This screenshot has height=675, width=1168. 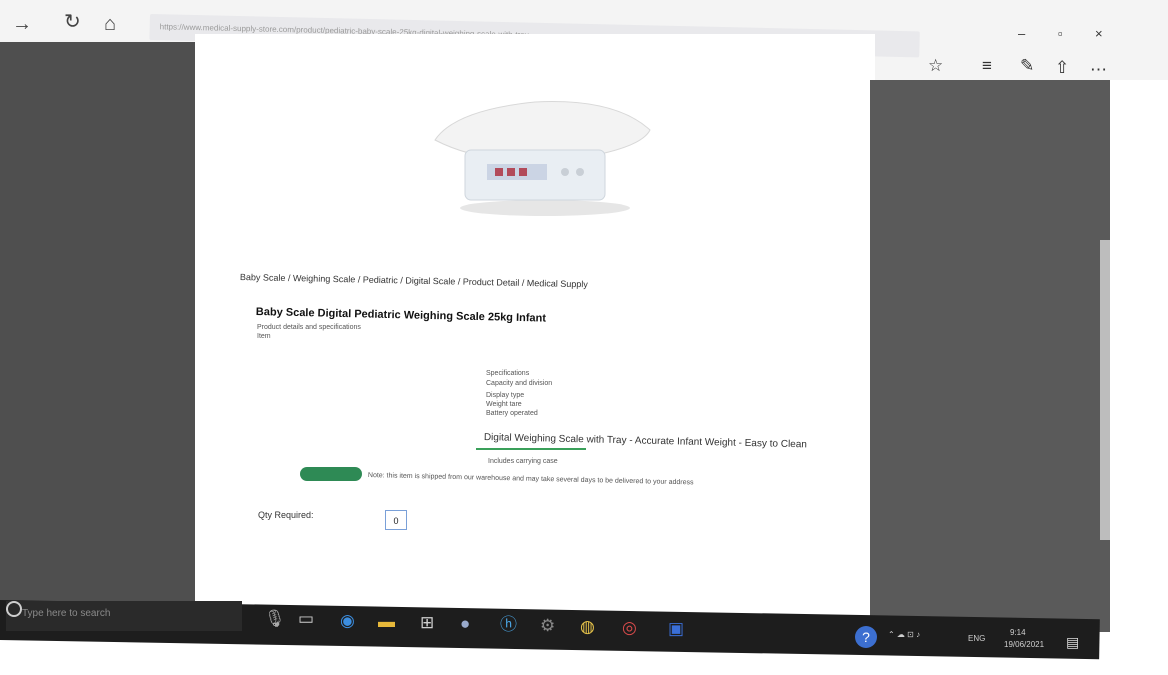 What do you see at coordinates (72, 22) in the screenshot?
I see `refresh-icon: ↻` at bounding box center [72, 22].